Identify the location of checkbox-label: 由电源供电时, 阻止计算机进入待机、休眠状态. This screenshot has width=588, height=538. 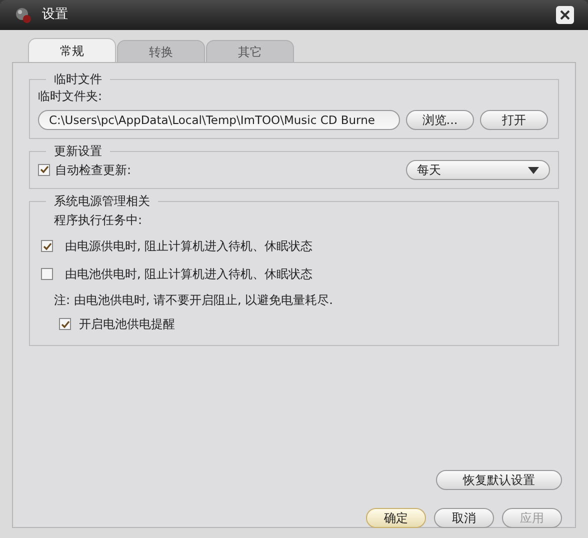
(189, 246).